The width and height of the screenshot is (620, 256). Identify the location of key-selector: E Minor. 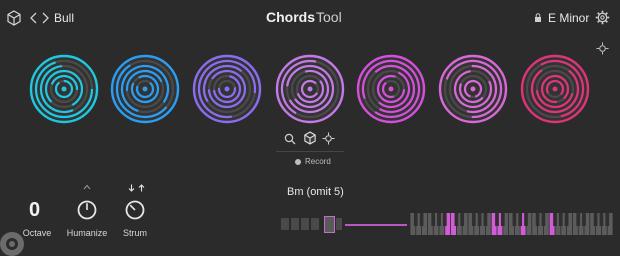
(568, 18).